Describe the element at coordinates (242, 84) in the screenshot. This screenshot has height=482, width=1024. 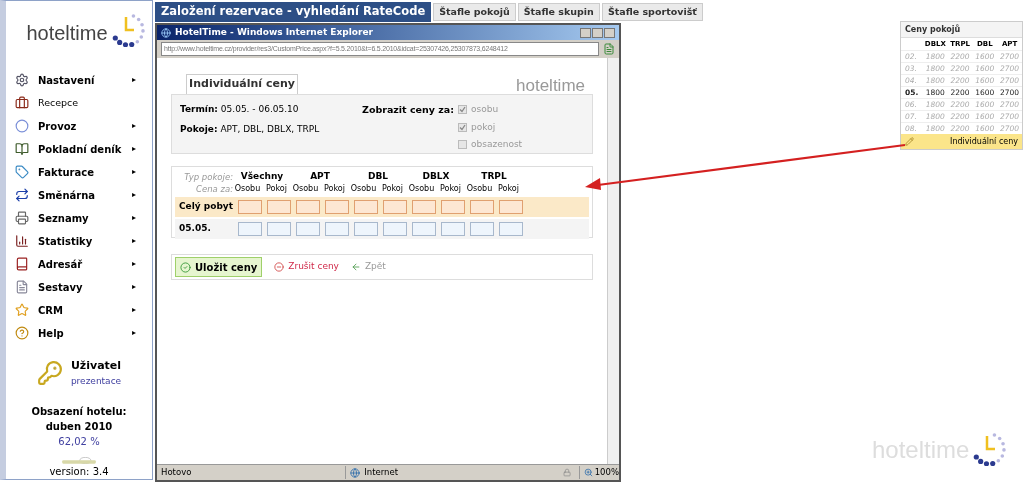
I see `section-tab: Individuální ceny` at that location.